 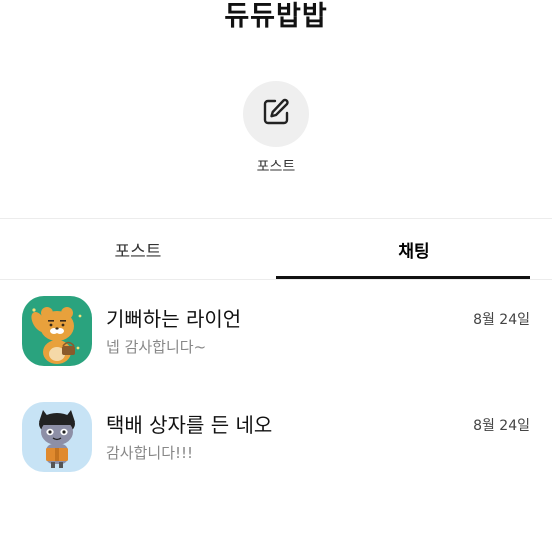 I want to click on edit-icon, so click(x=276, y=114).